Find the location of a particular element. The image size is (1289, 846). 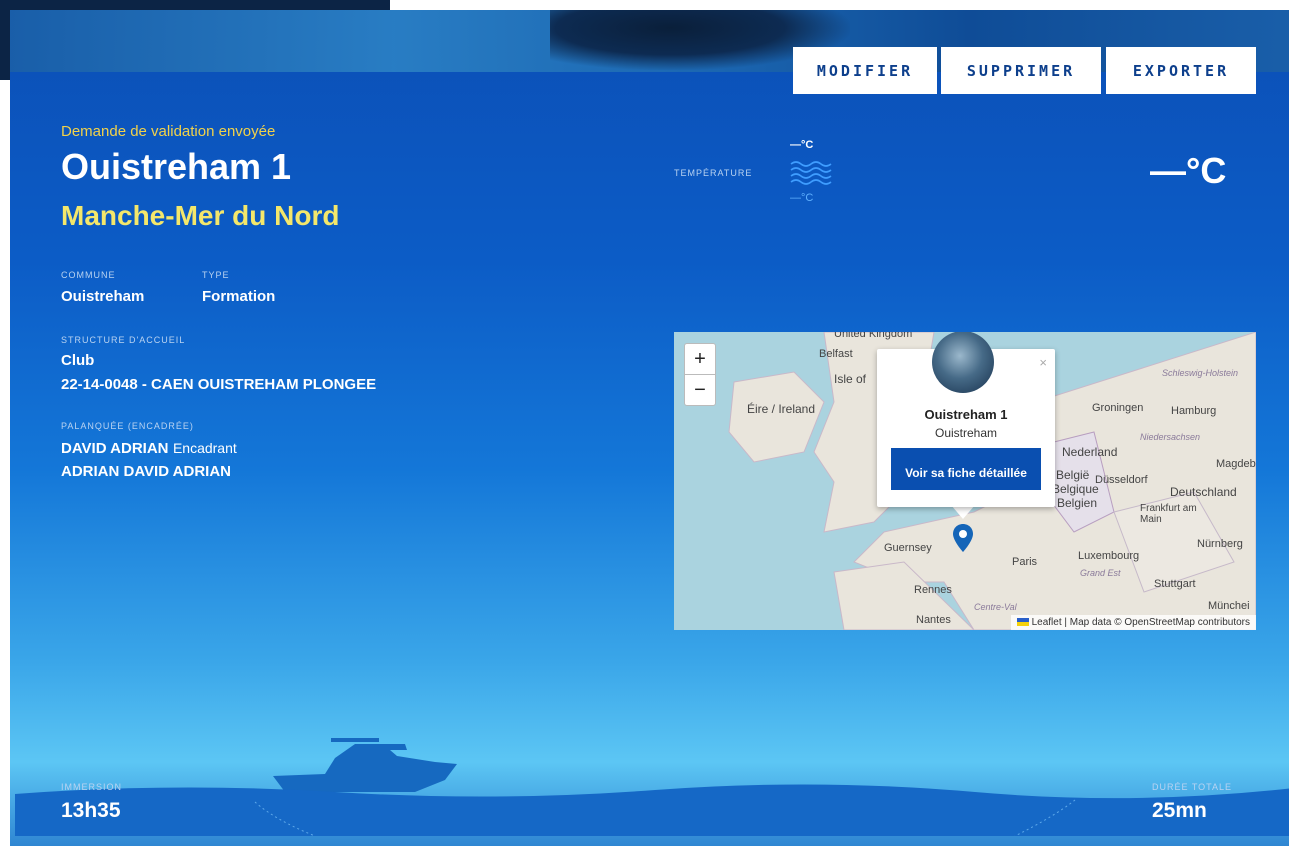

map-label: Belgique is located at coordinates (1075, 489).